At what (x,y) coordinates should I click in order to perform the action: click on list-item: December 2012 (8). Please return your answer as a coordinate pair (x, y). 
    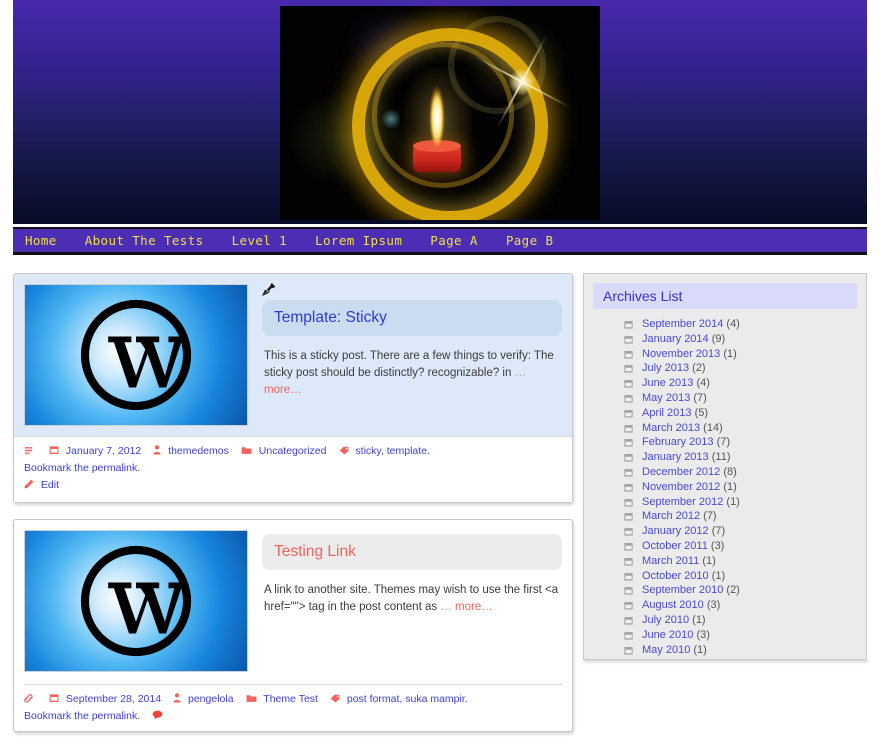
    Looking at the image, I should click on (745, 472).